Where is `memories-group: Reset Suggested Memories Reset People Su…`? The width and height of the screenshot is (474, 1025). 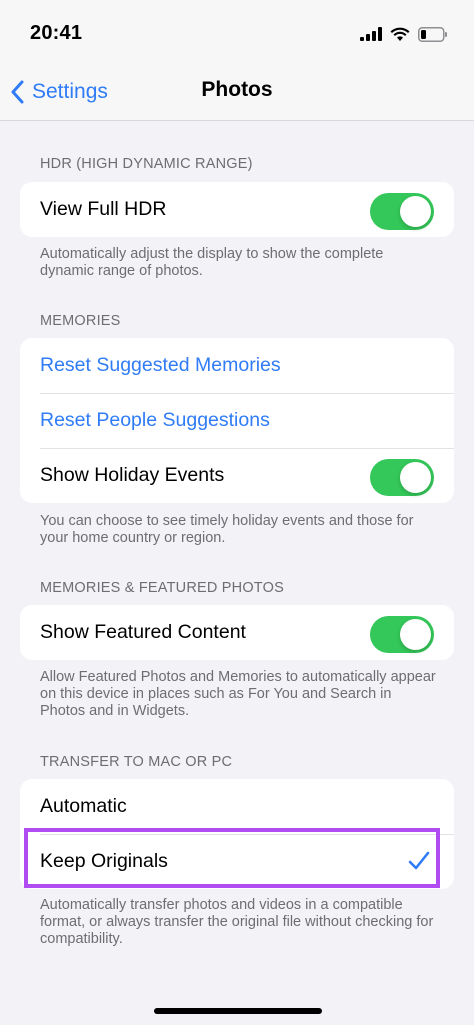 memories-group: Reset Suggested Memories Reset People Su… is located at coordinates (237, 420).